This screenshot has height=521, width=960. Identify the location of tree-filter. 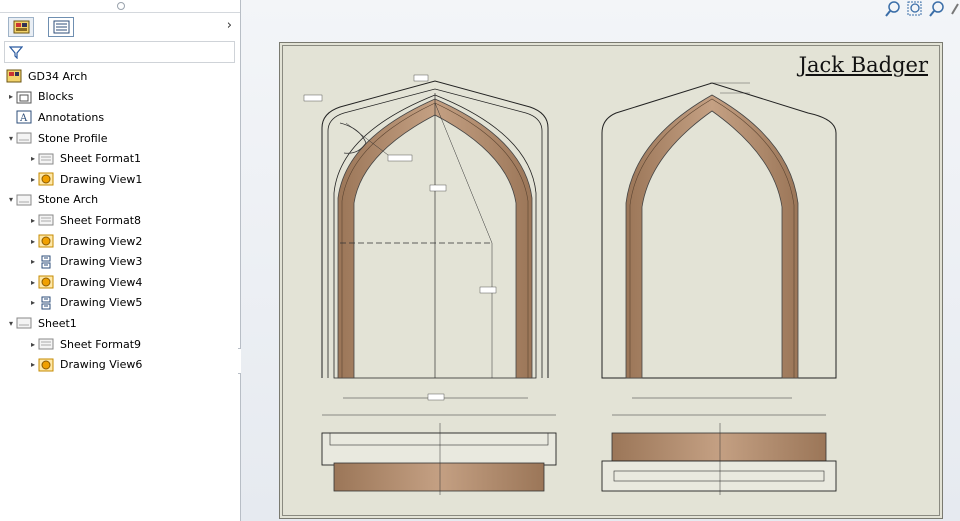
(119, 52).